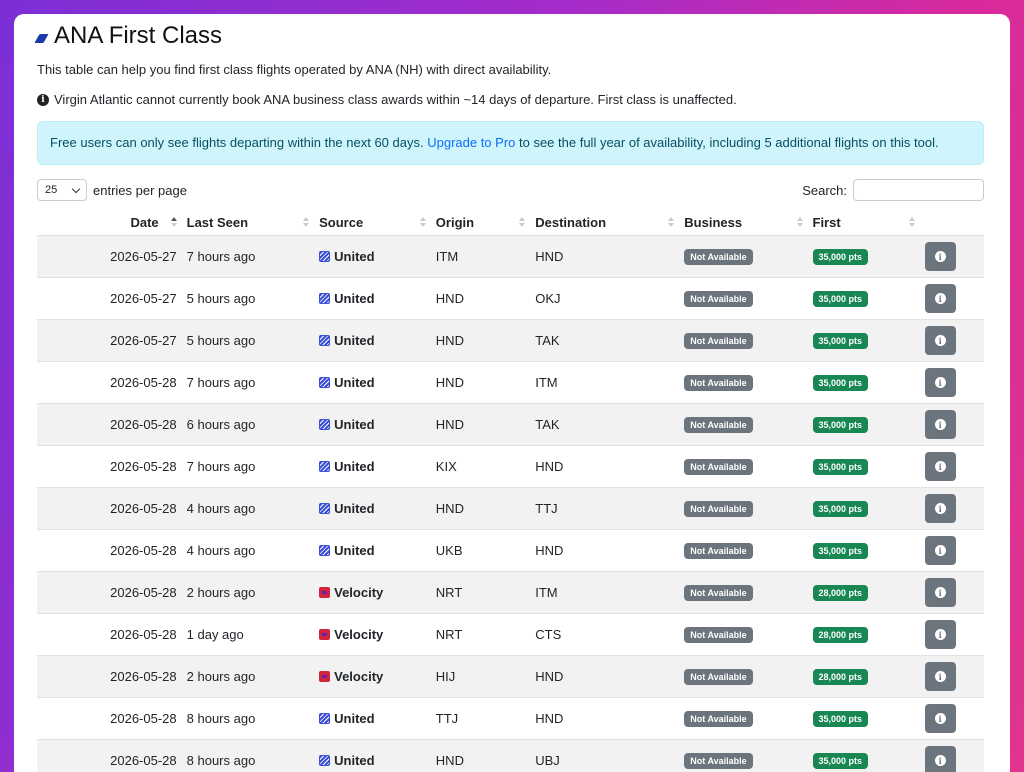 This screenshot has width=1024, height=772. I want to click on cell-destination: TTJ, so click(610, 508).